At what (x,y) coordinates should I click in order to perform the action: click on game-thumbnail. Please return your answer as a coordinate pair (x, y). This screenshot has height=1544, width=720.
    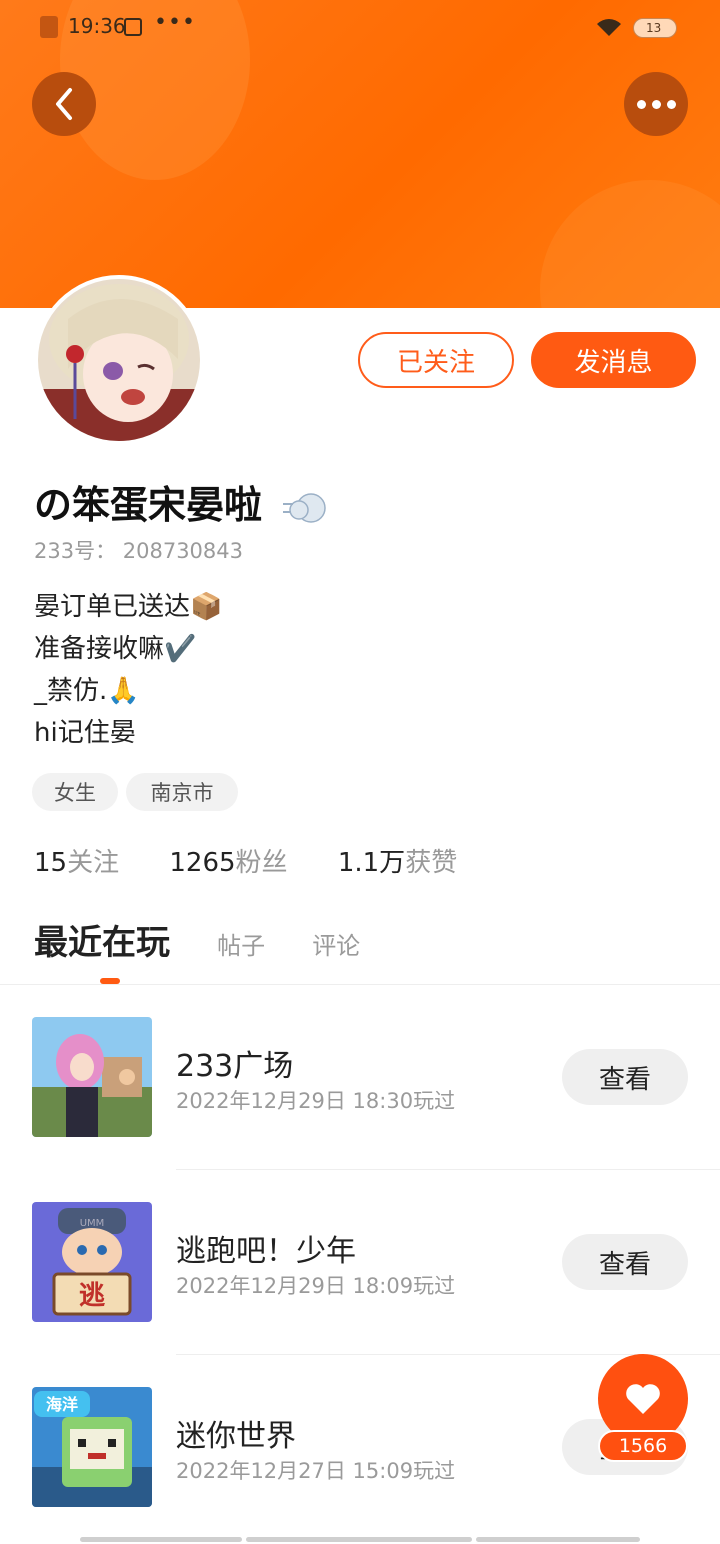
    Looking at the image, I should click on (92, 1077).